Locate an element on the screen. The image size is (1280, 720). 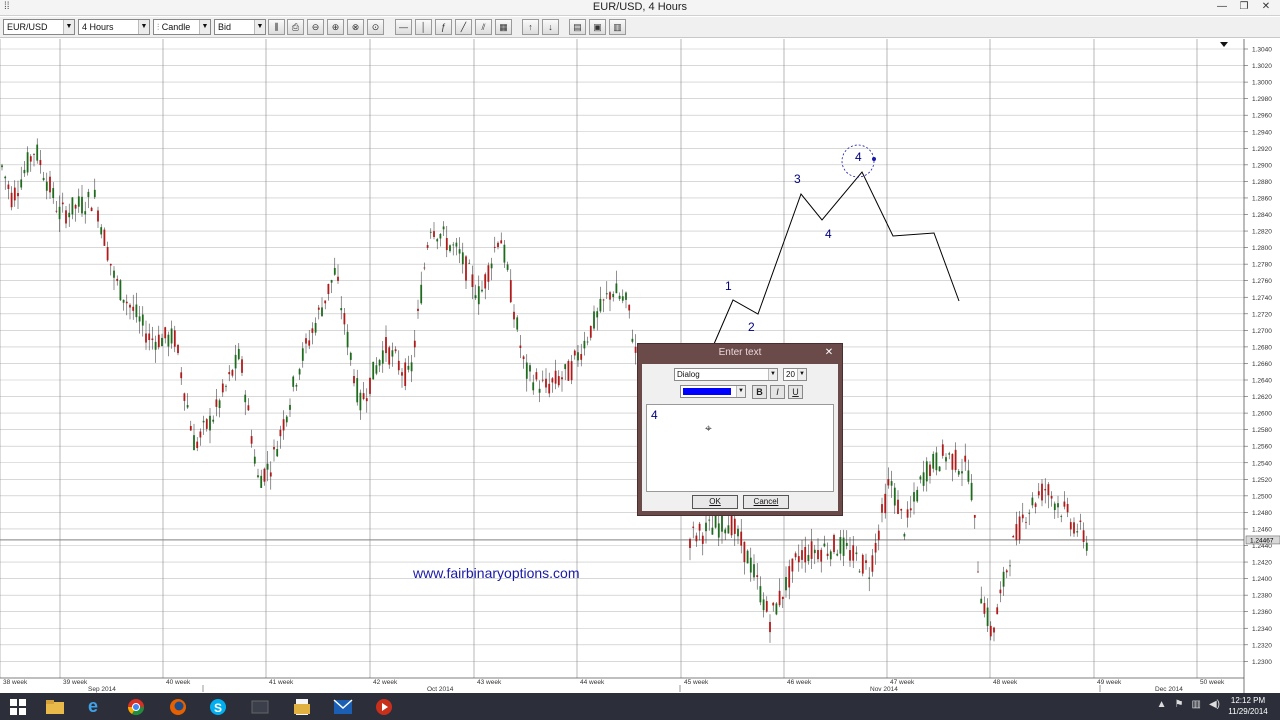
price-type-select: Bid ▼ is located at coordinates (240, 27).